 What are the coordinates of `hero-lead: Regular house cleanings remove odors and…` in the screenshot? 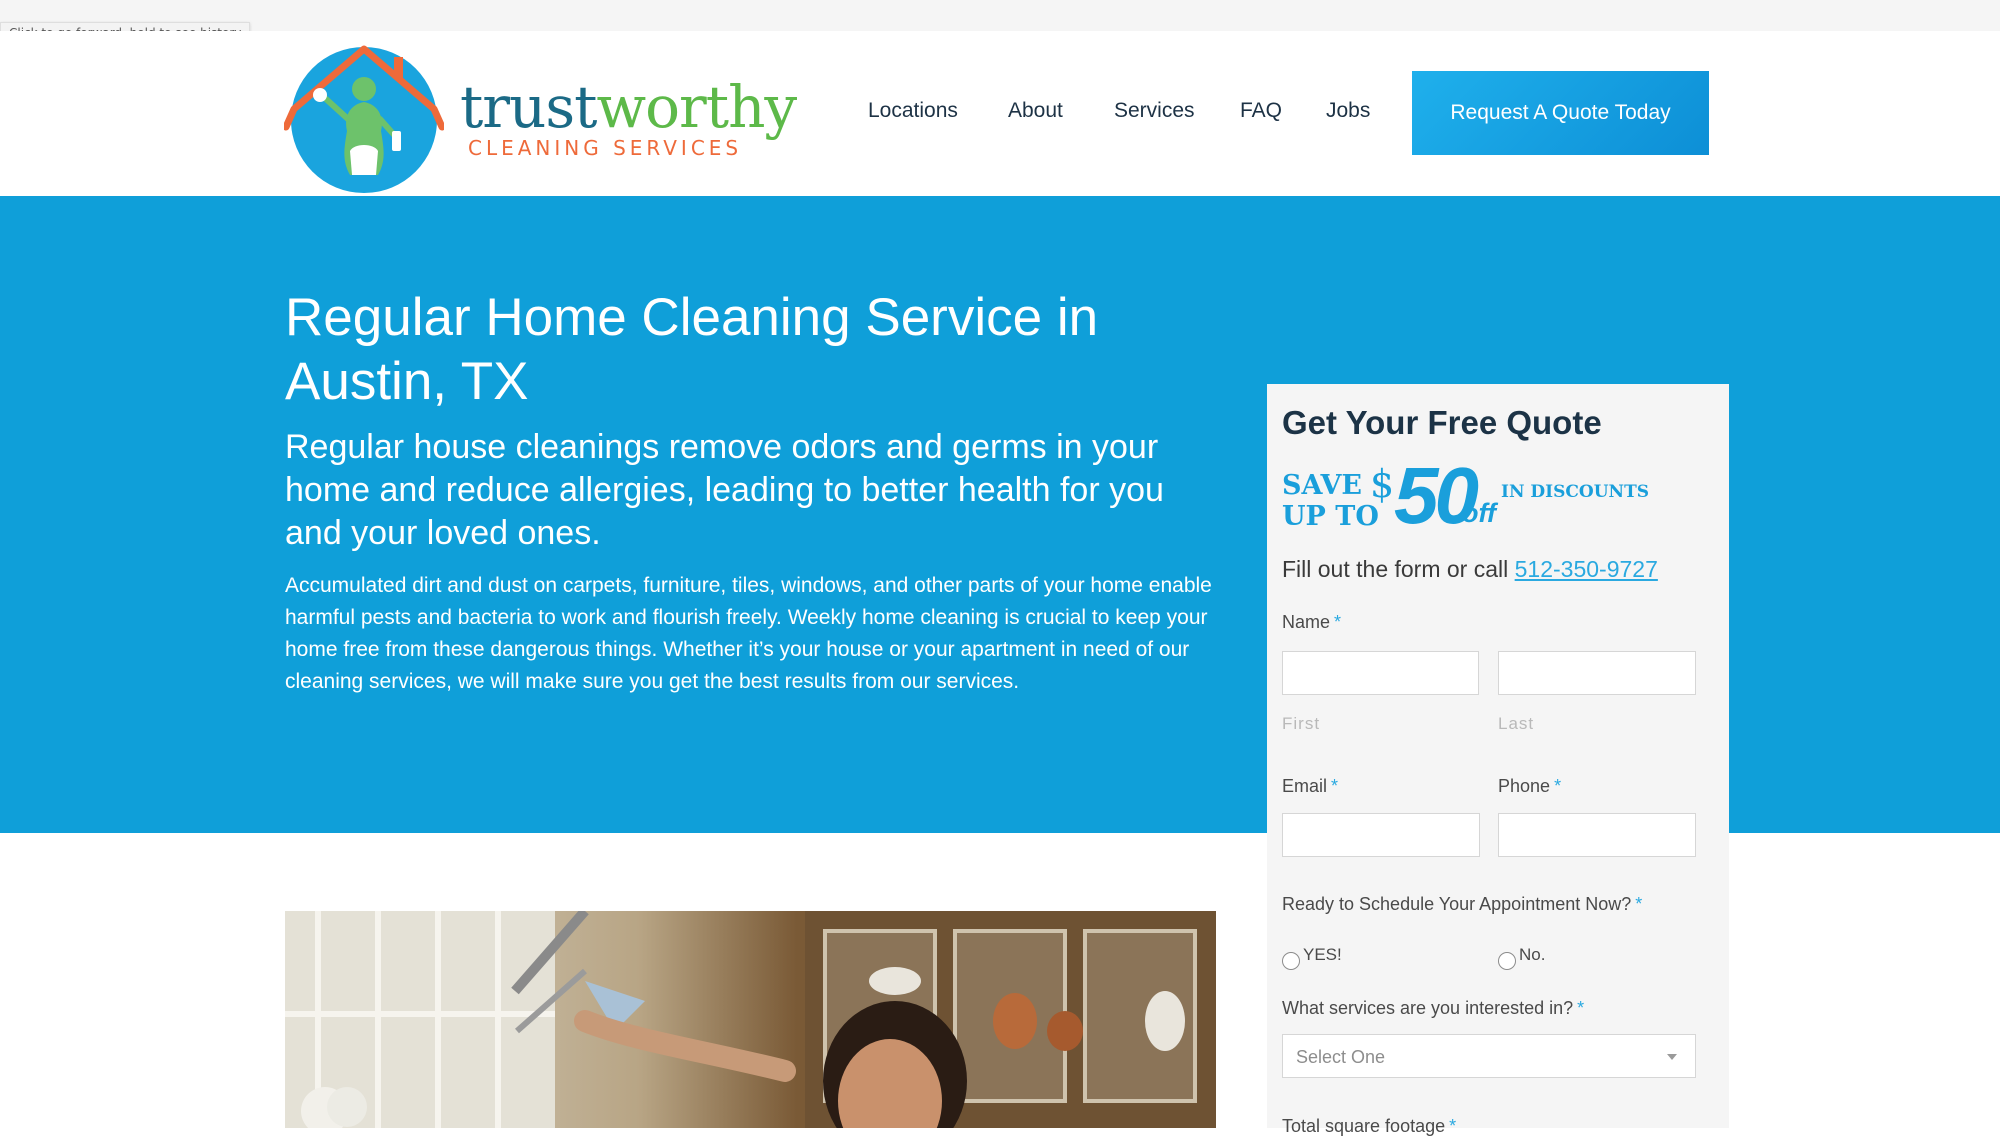 It's located at (724, 490).